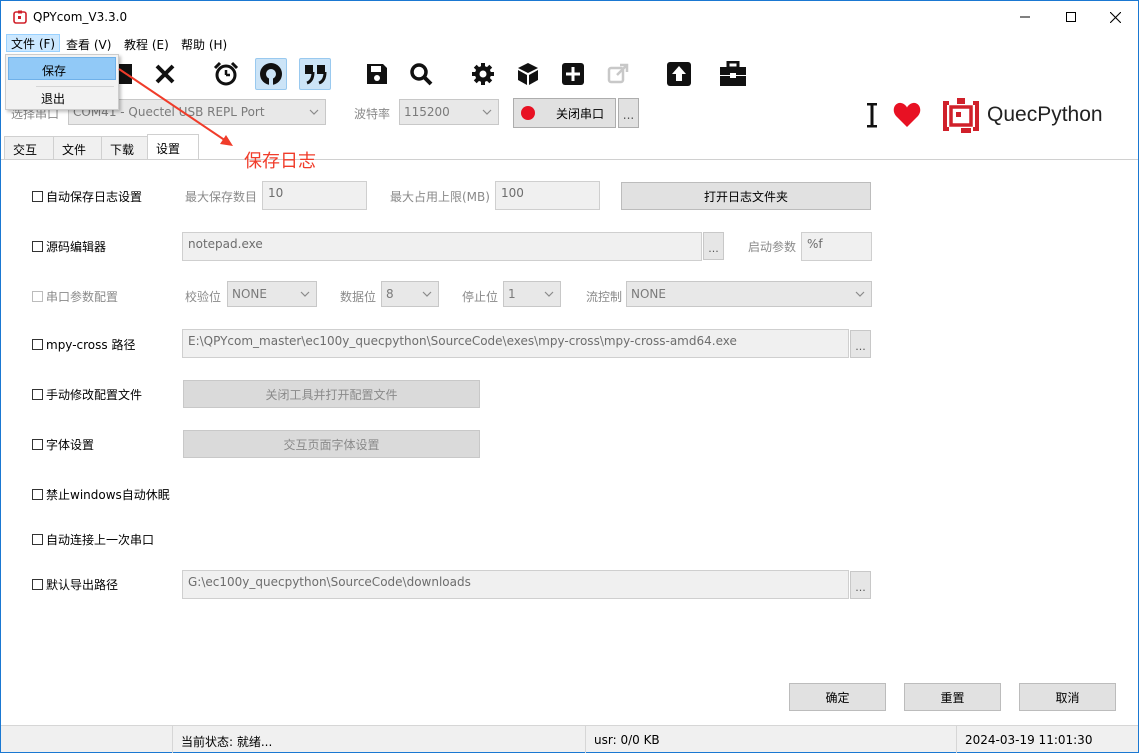  What do you see at coordinates (331, 444) in the screenshot?
I see `interact-font-button: 交互页面字体设置` at bounding box center [331, 444].